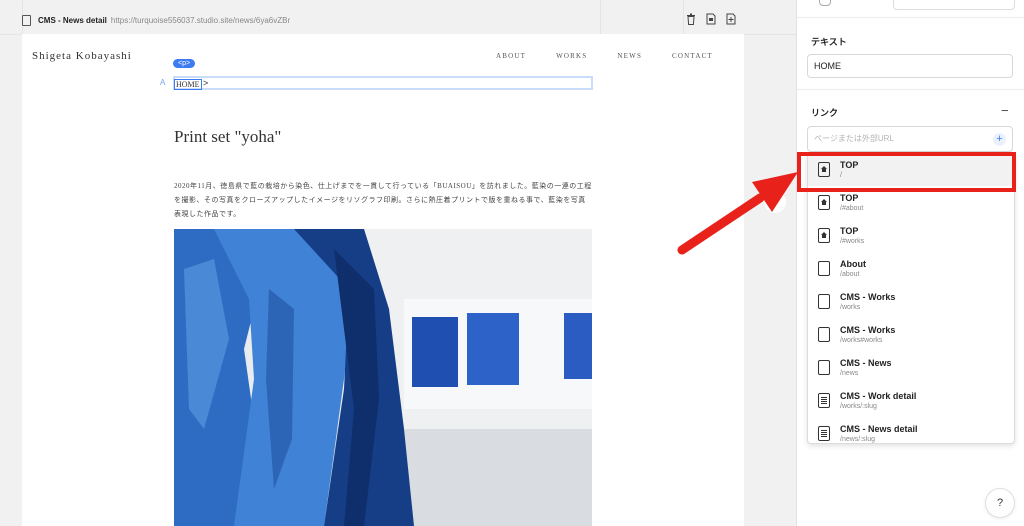  I want to click on page-bar-actions, so click(711, 18).